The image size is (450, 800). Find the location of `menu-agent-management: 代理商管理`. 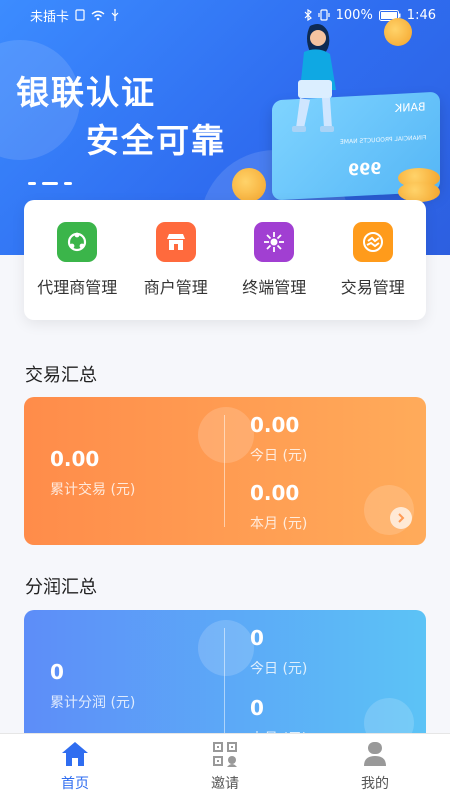

menu-agent-management: 代理商管理 is located at coordinates (77, 260).